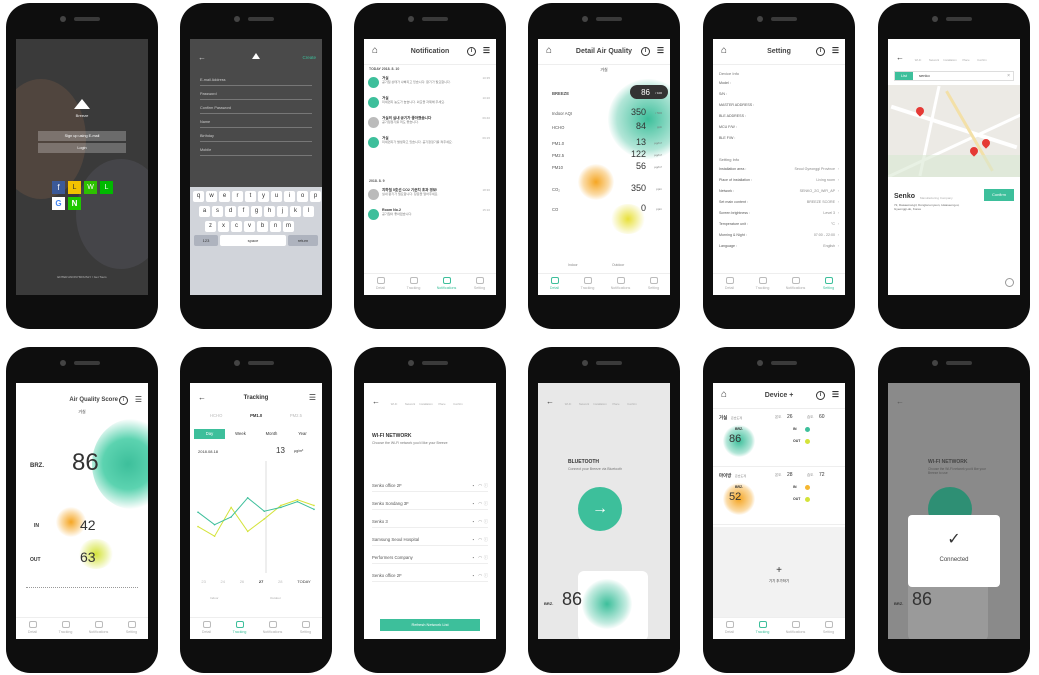  Describe the element at coordinates (430, 144) in the screenshot. I see `notification-item: 거실 미세먼지가 발생하고 있습니다. 공기청정기를 켜주세요. 09:15` at that location.